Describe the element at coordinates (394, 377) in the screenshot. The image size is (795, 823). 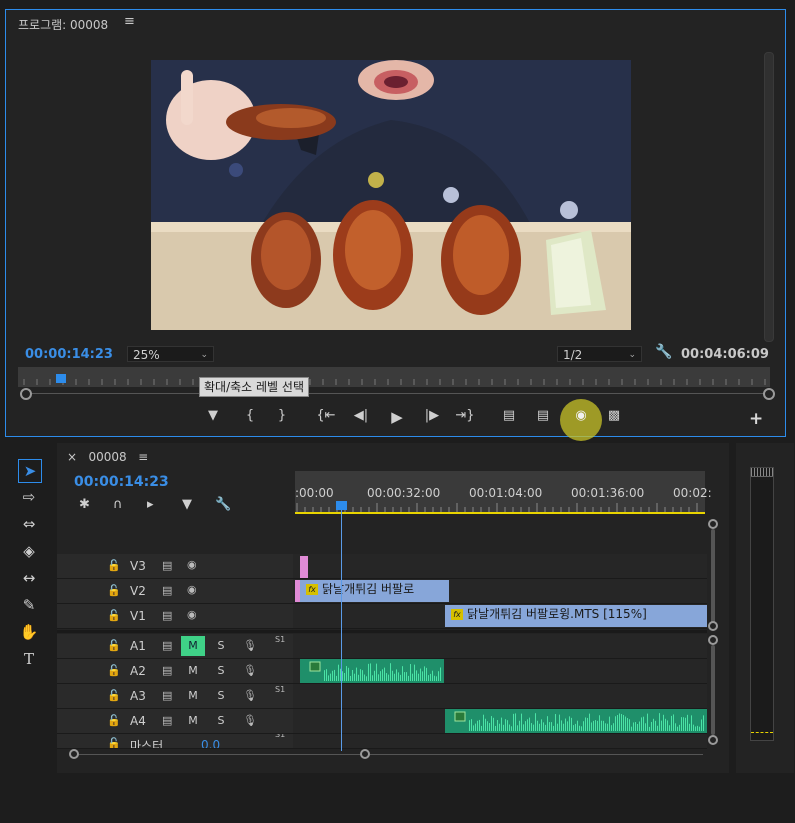
I see `program-time-ruler` at that location.